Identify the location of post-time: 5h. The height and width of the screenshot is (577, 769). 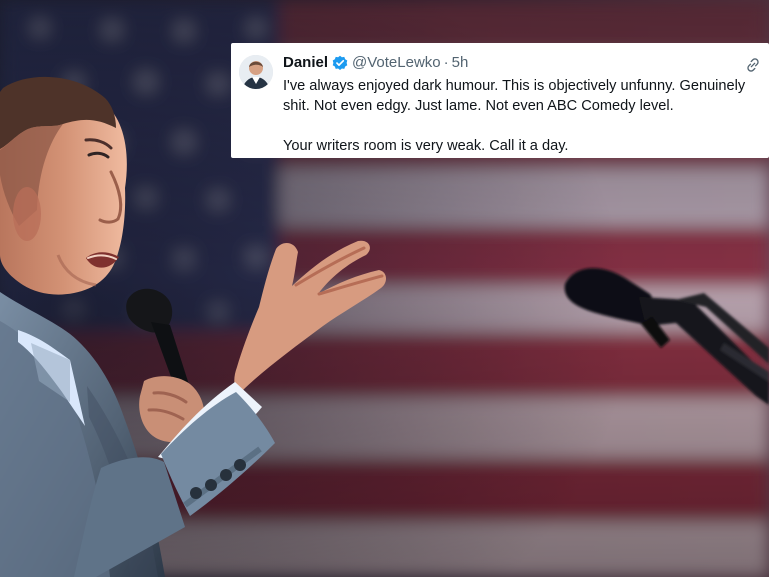
(460, 63).